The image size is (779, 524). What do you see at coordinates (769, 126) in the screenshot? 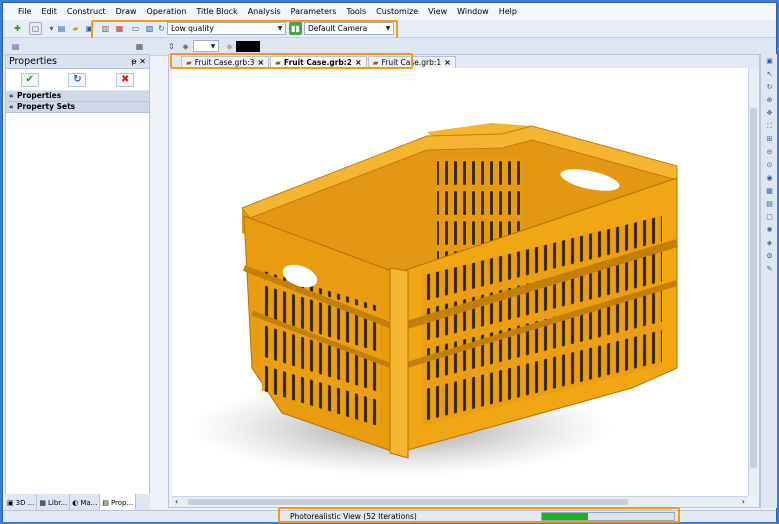
I see `fit-icon: ⛶` at bounding box center [769, 126].